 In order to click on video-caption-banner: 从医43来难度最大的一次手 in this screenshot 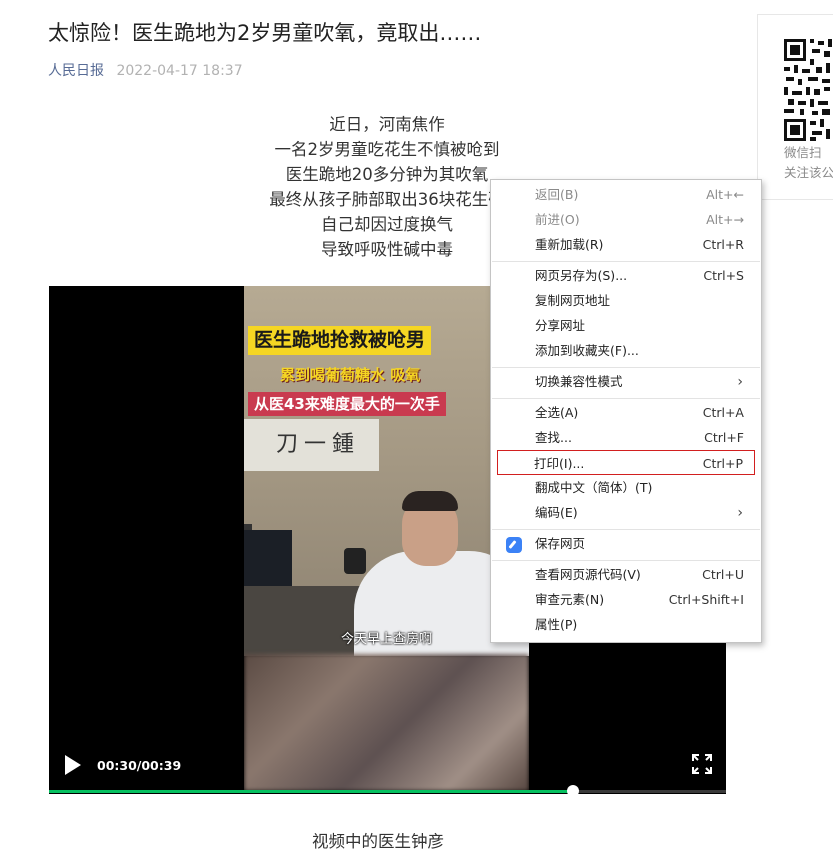, I will do `click(347, 404)`.